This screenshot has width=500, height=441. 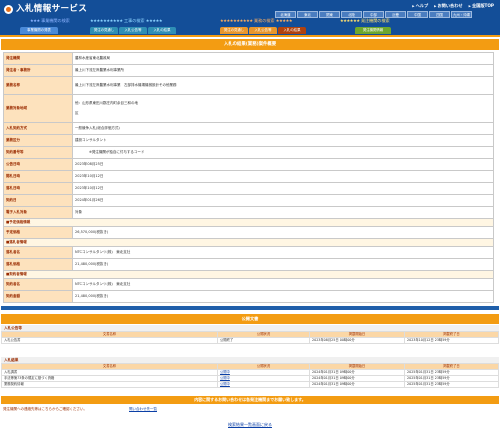 What do you see at coordinates (250, 425) in the screenshot?
I see `back-to-results-link: 検索結果一覧画面に戻る` at bounding box center [250, 425].